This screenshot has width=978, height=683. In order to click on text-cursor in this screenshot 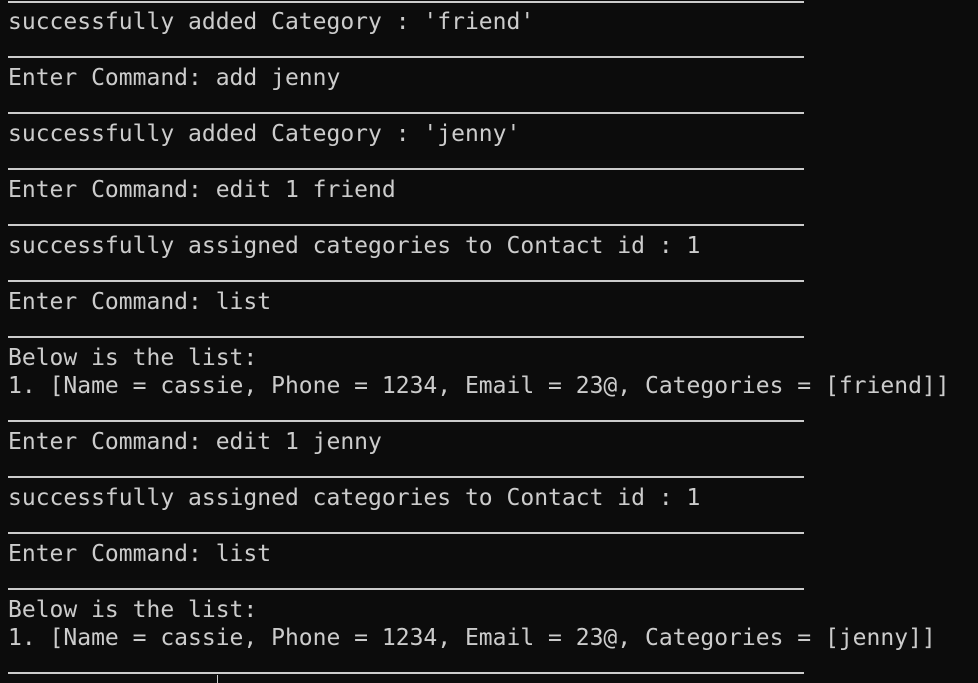, I will do `click(217, 679)`.